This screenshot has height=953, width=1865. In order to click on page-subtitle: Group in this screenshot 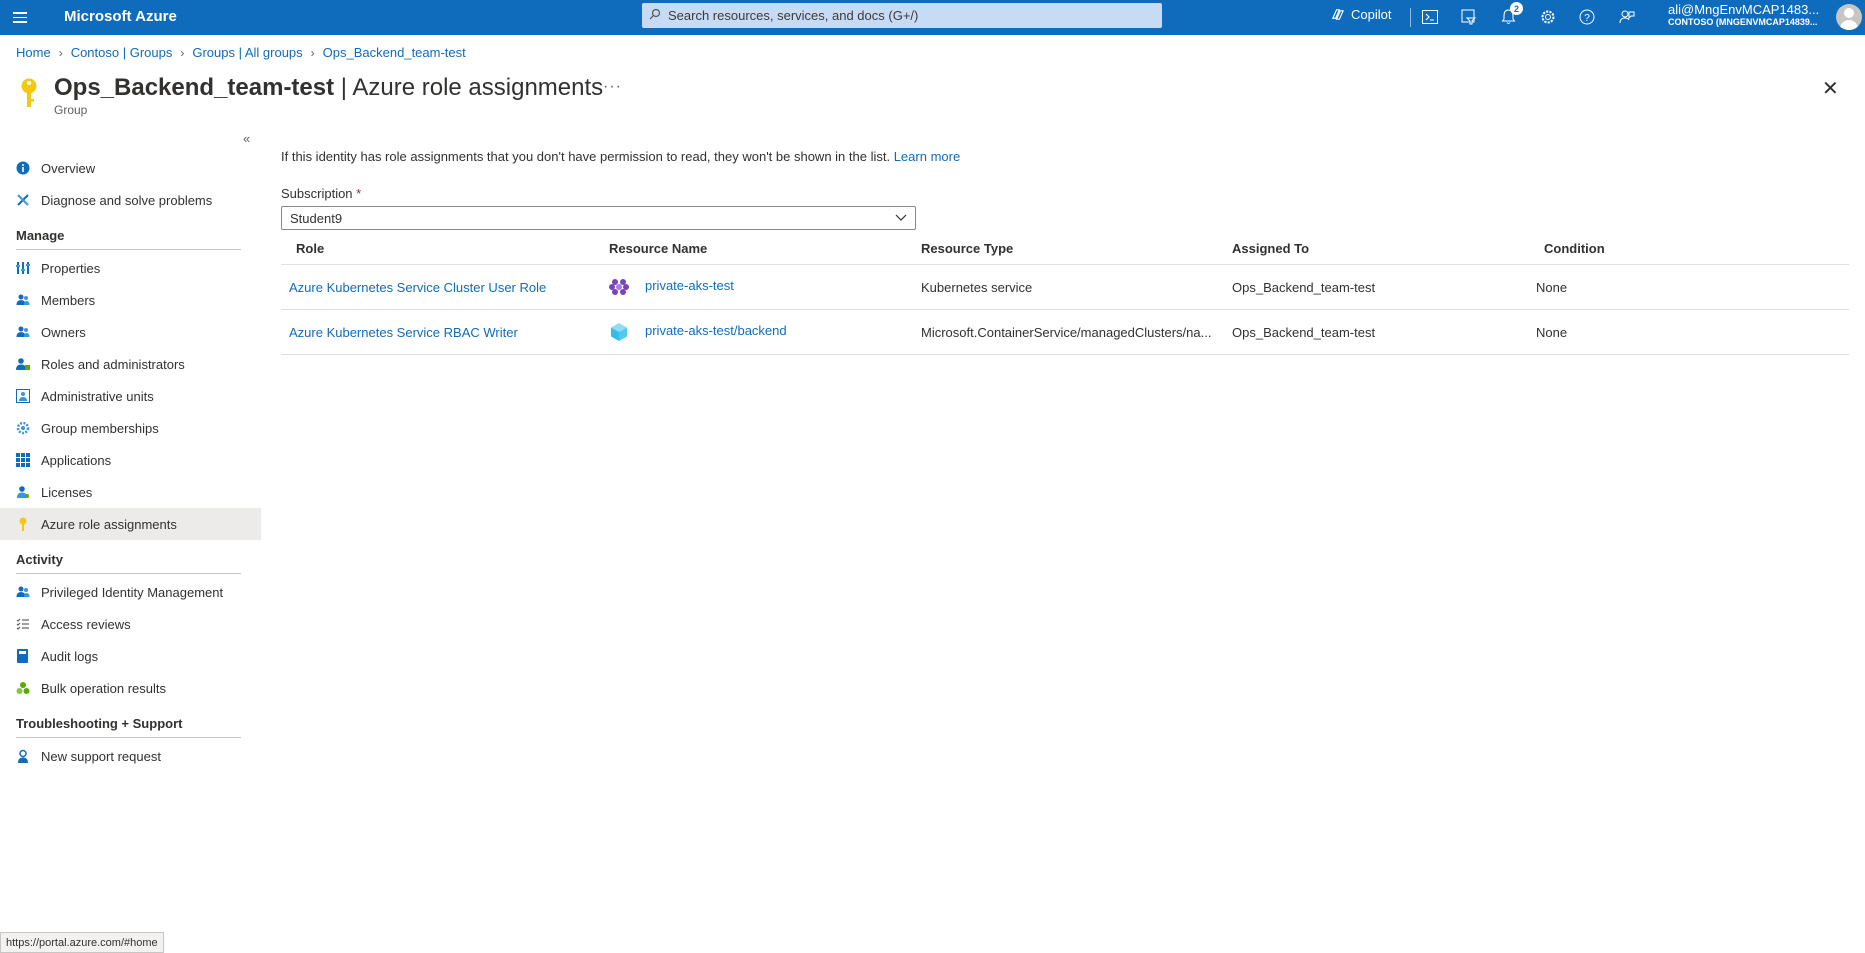, I will do `click(71, 110)`.